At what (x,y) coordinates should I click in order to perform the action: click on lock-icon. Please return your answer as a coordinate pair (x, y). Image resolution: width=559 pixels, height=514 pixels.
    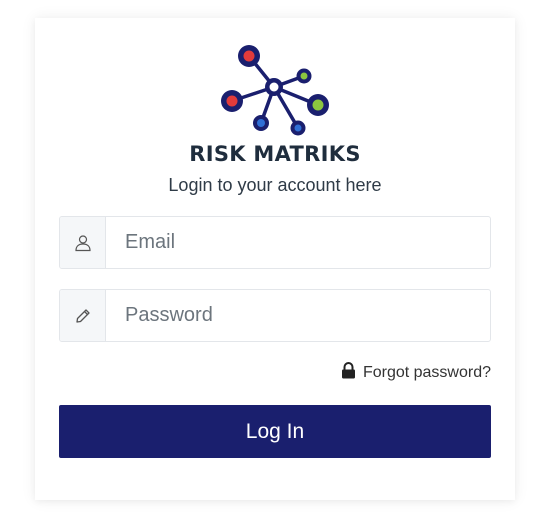
    Looking at the image, I should click on (348, 373).